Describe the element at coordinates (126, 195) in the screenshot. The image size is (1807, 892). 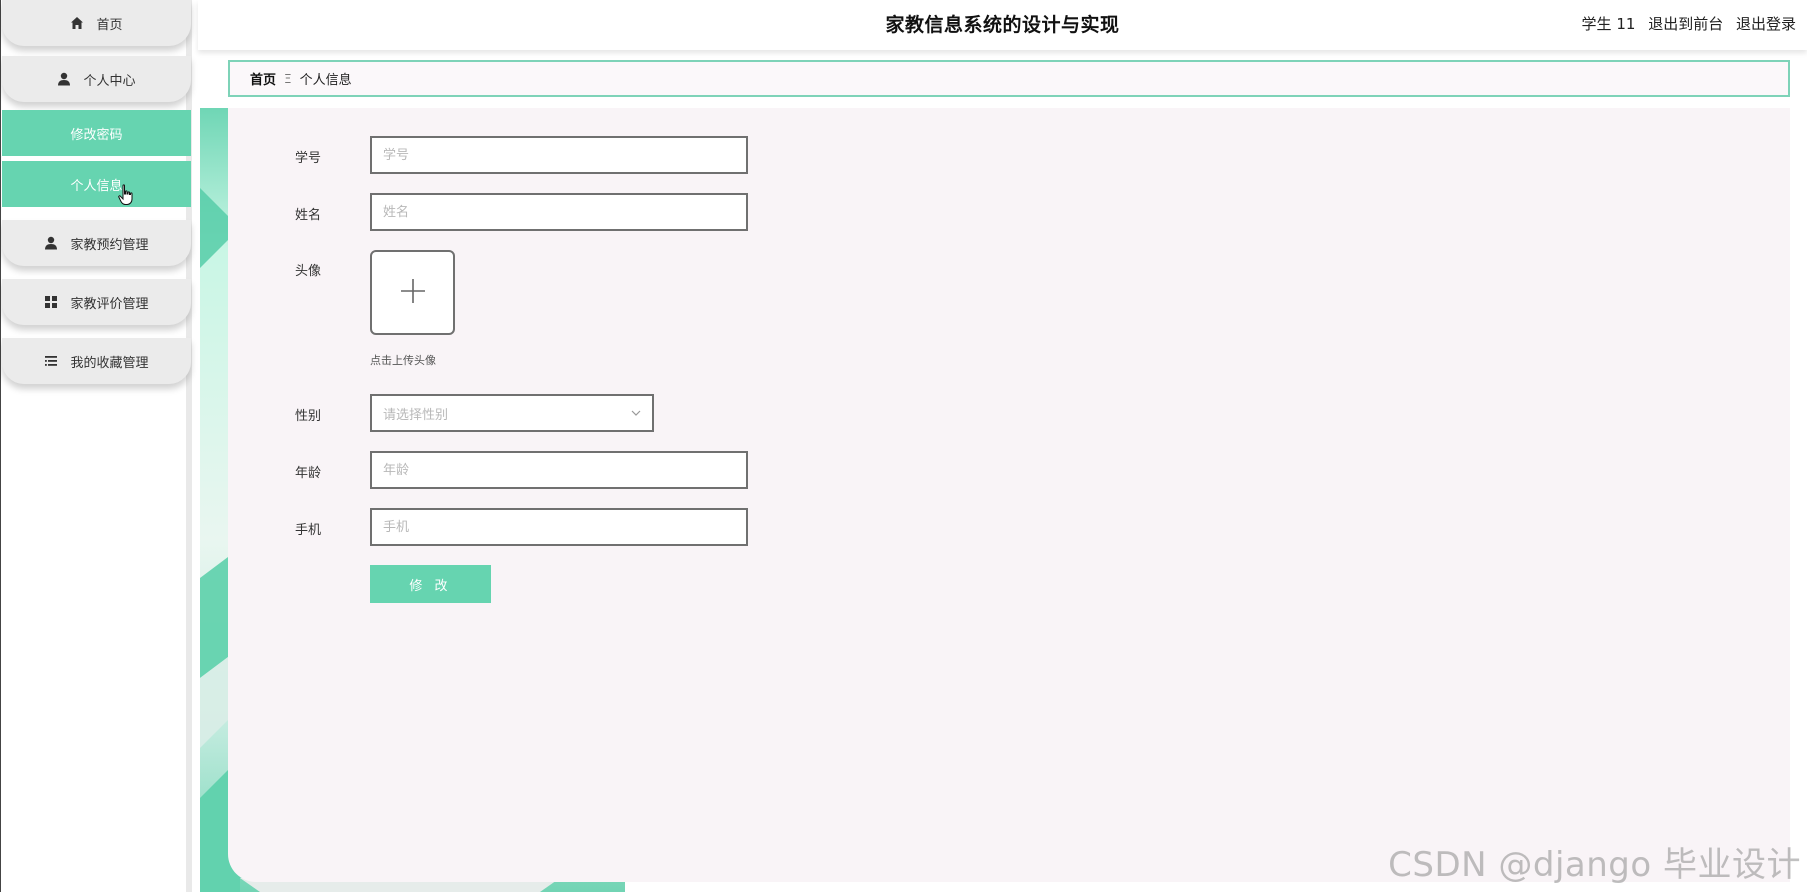
I see `hand-cursor-icon` at that location.